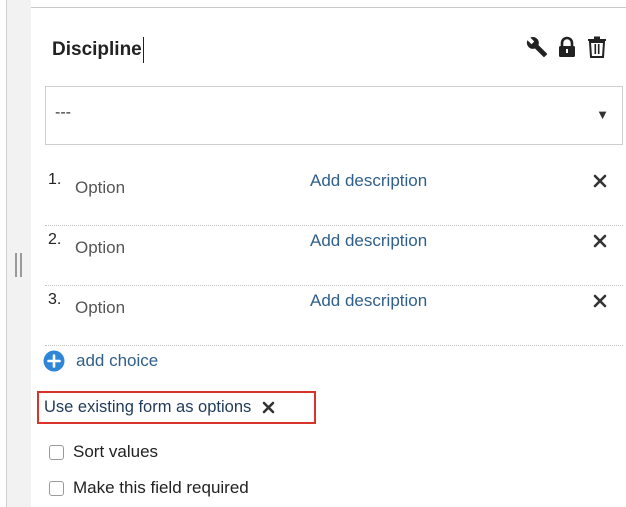 The width and height of the screenshot is (626, 507). Describe the element at coordinates (54, 361) in the screenshot. I see `plus-circle-icon` at that location.